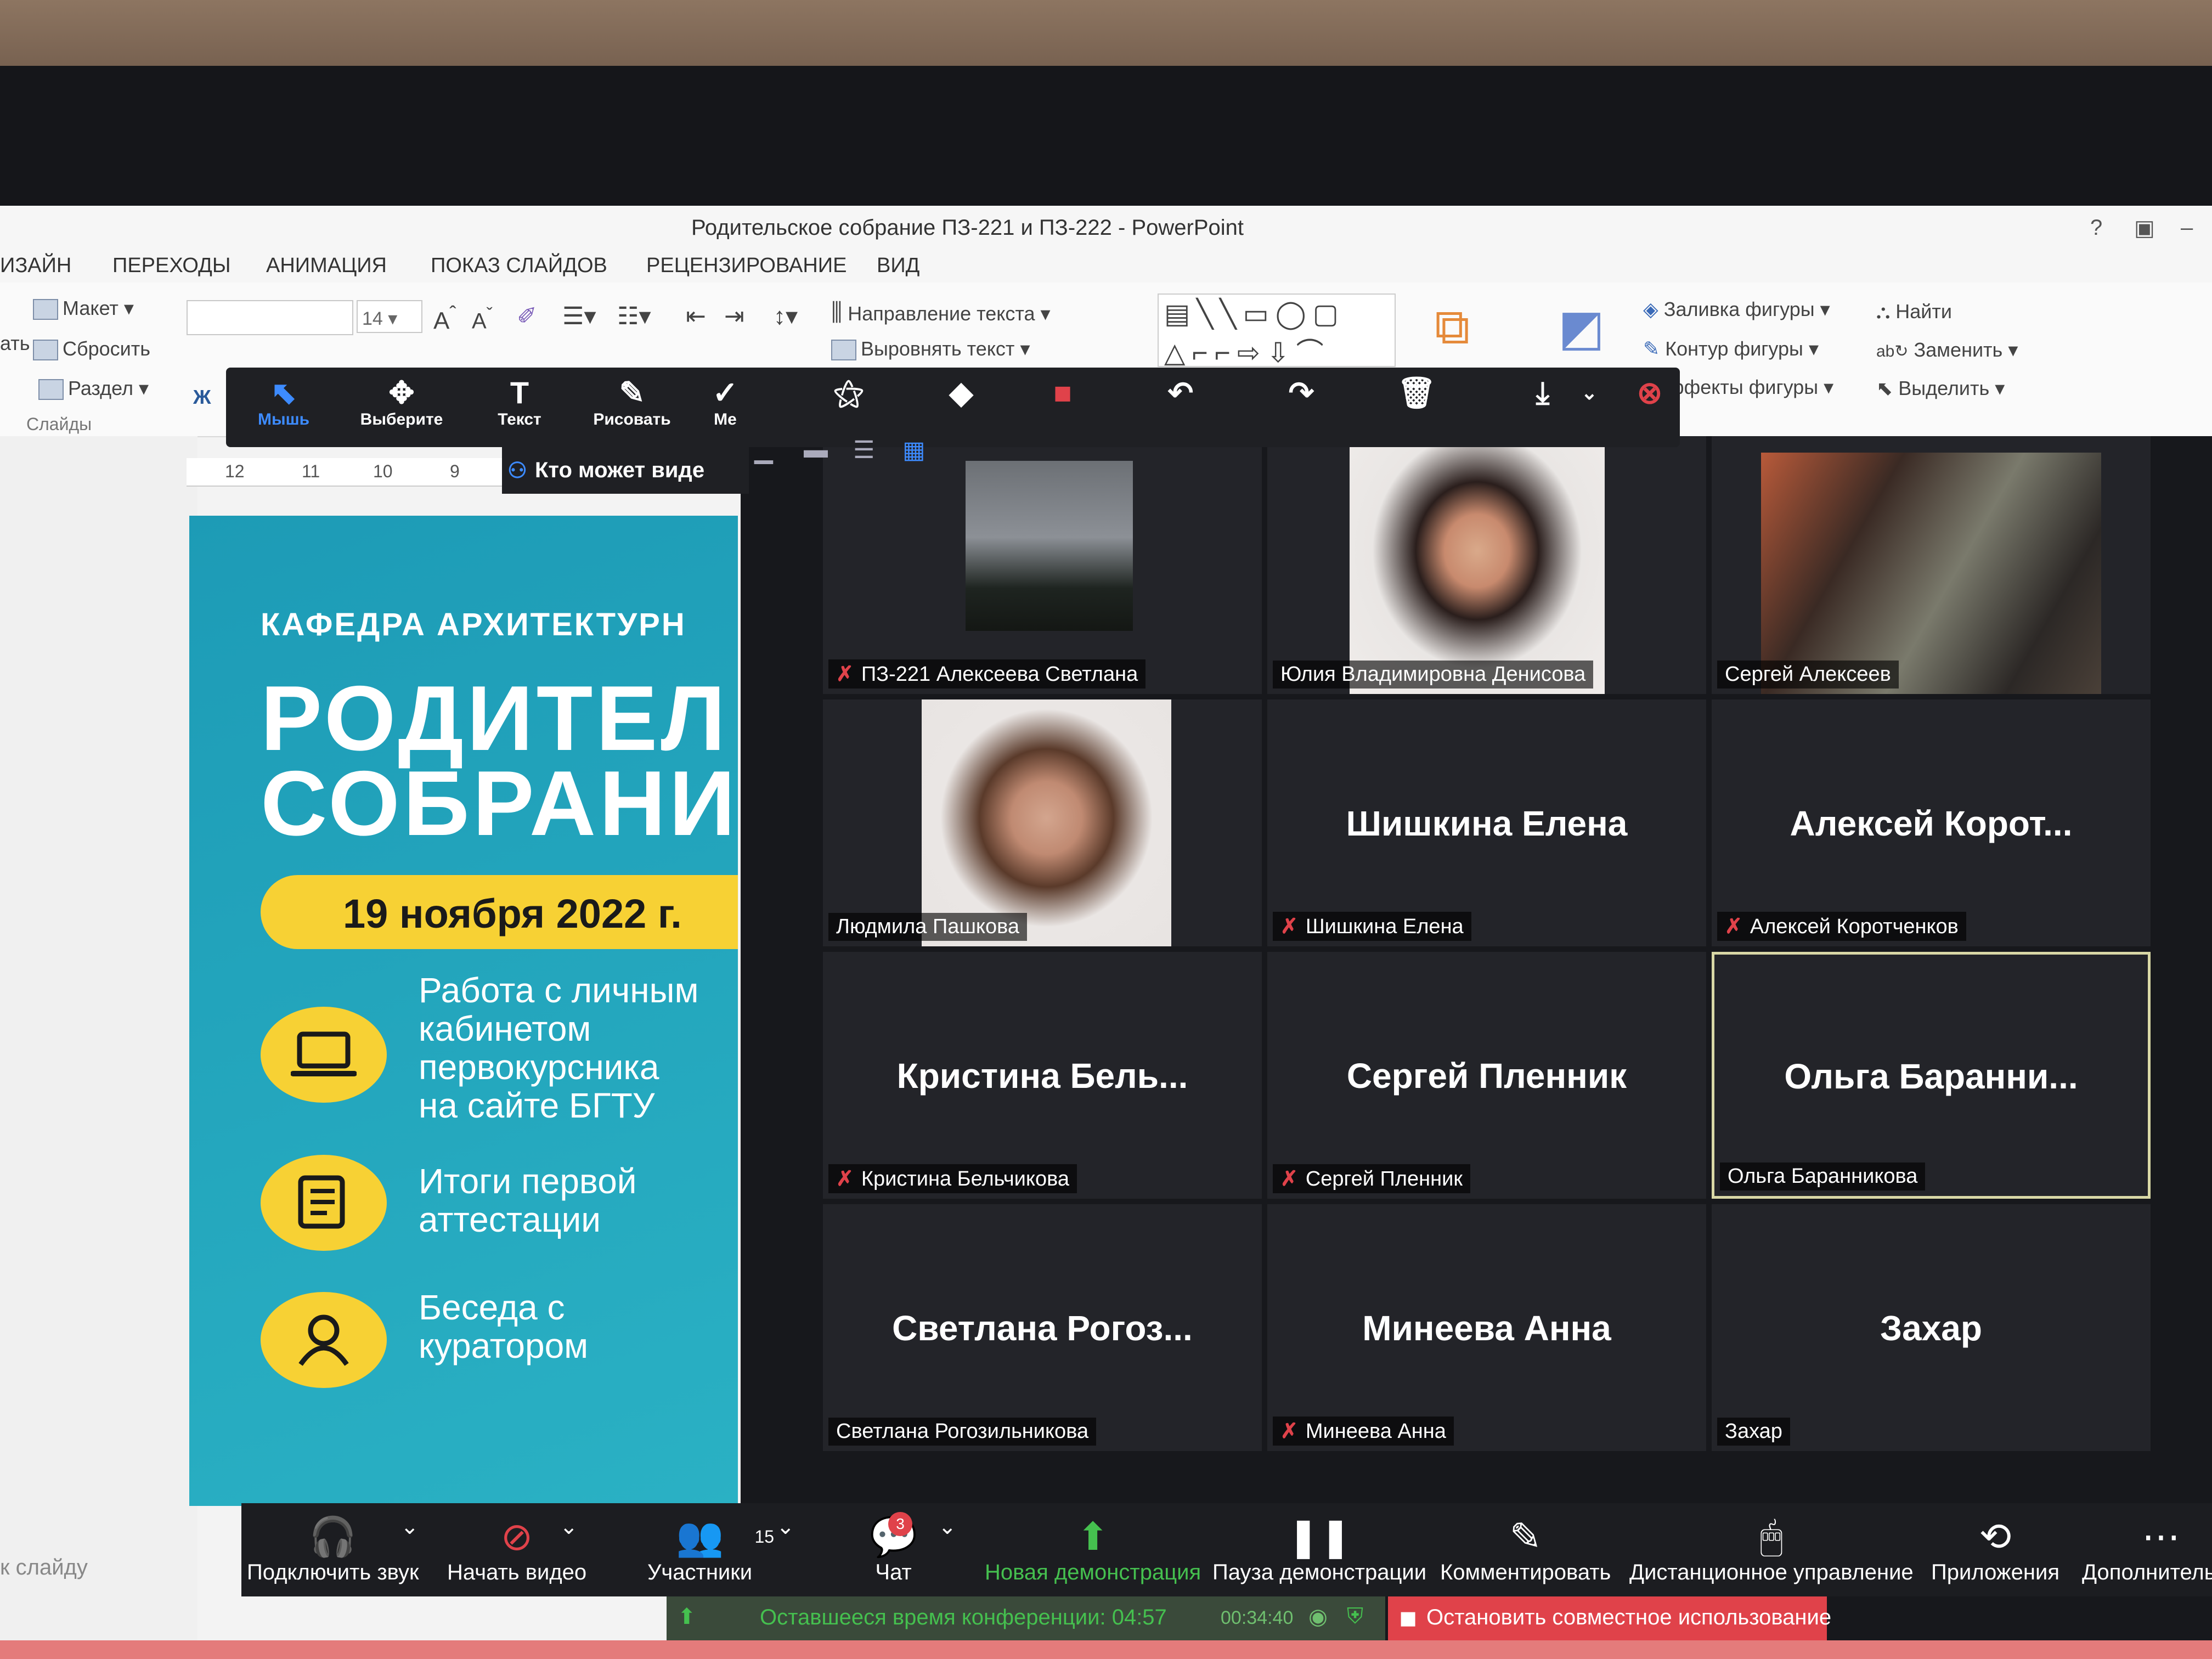 This screenshot has width=2212, height=1659. Describe the element at coordinates (1543, 393) in the screenshot. I see `save-tool: ⤓` at that location.